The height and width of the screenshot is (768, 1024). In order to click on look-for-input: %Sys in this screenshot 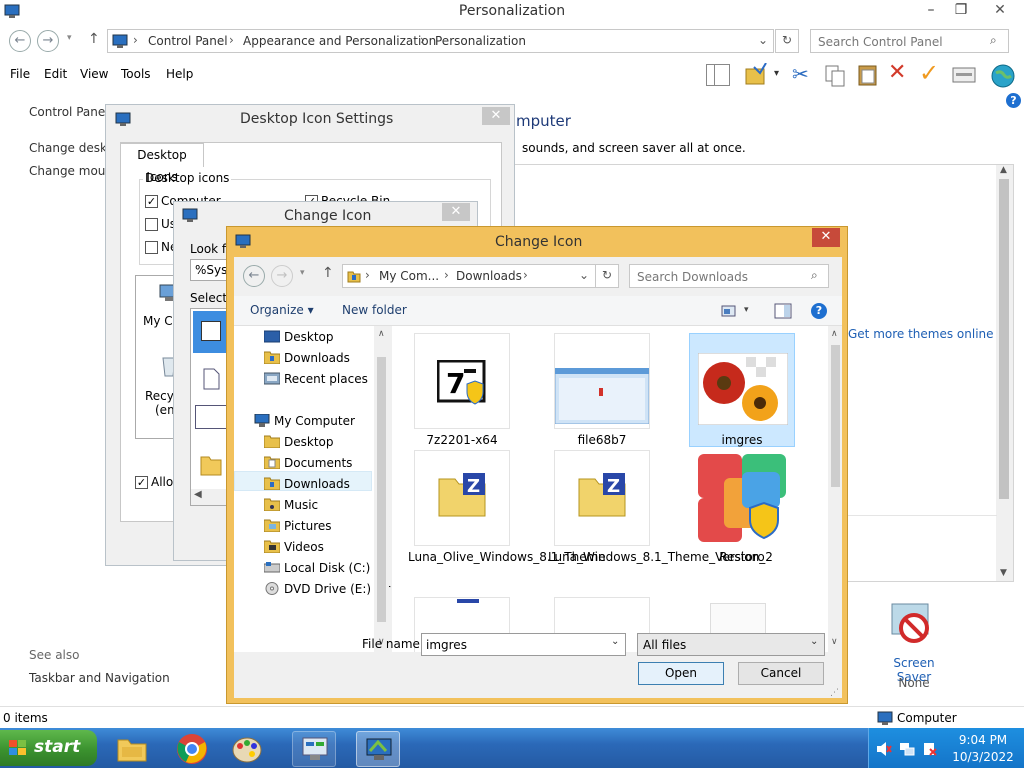, I will do `click(210, 270)`.